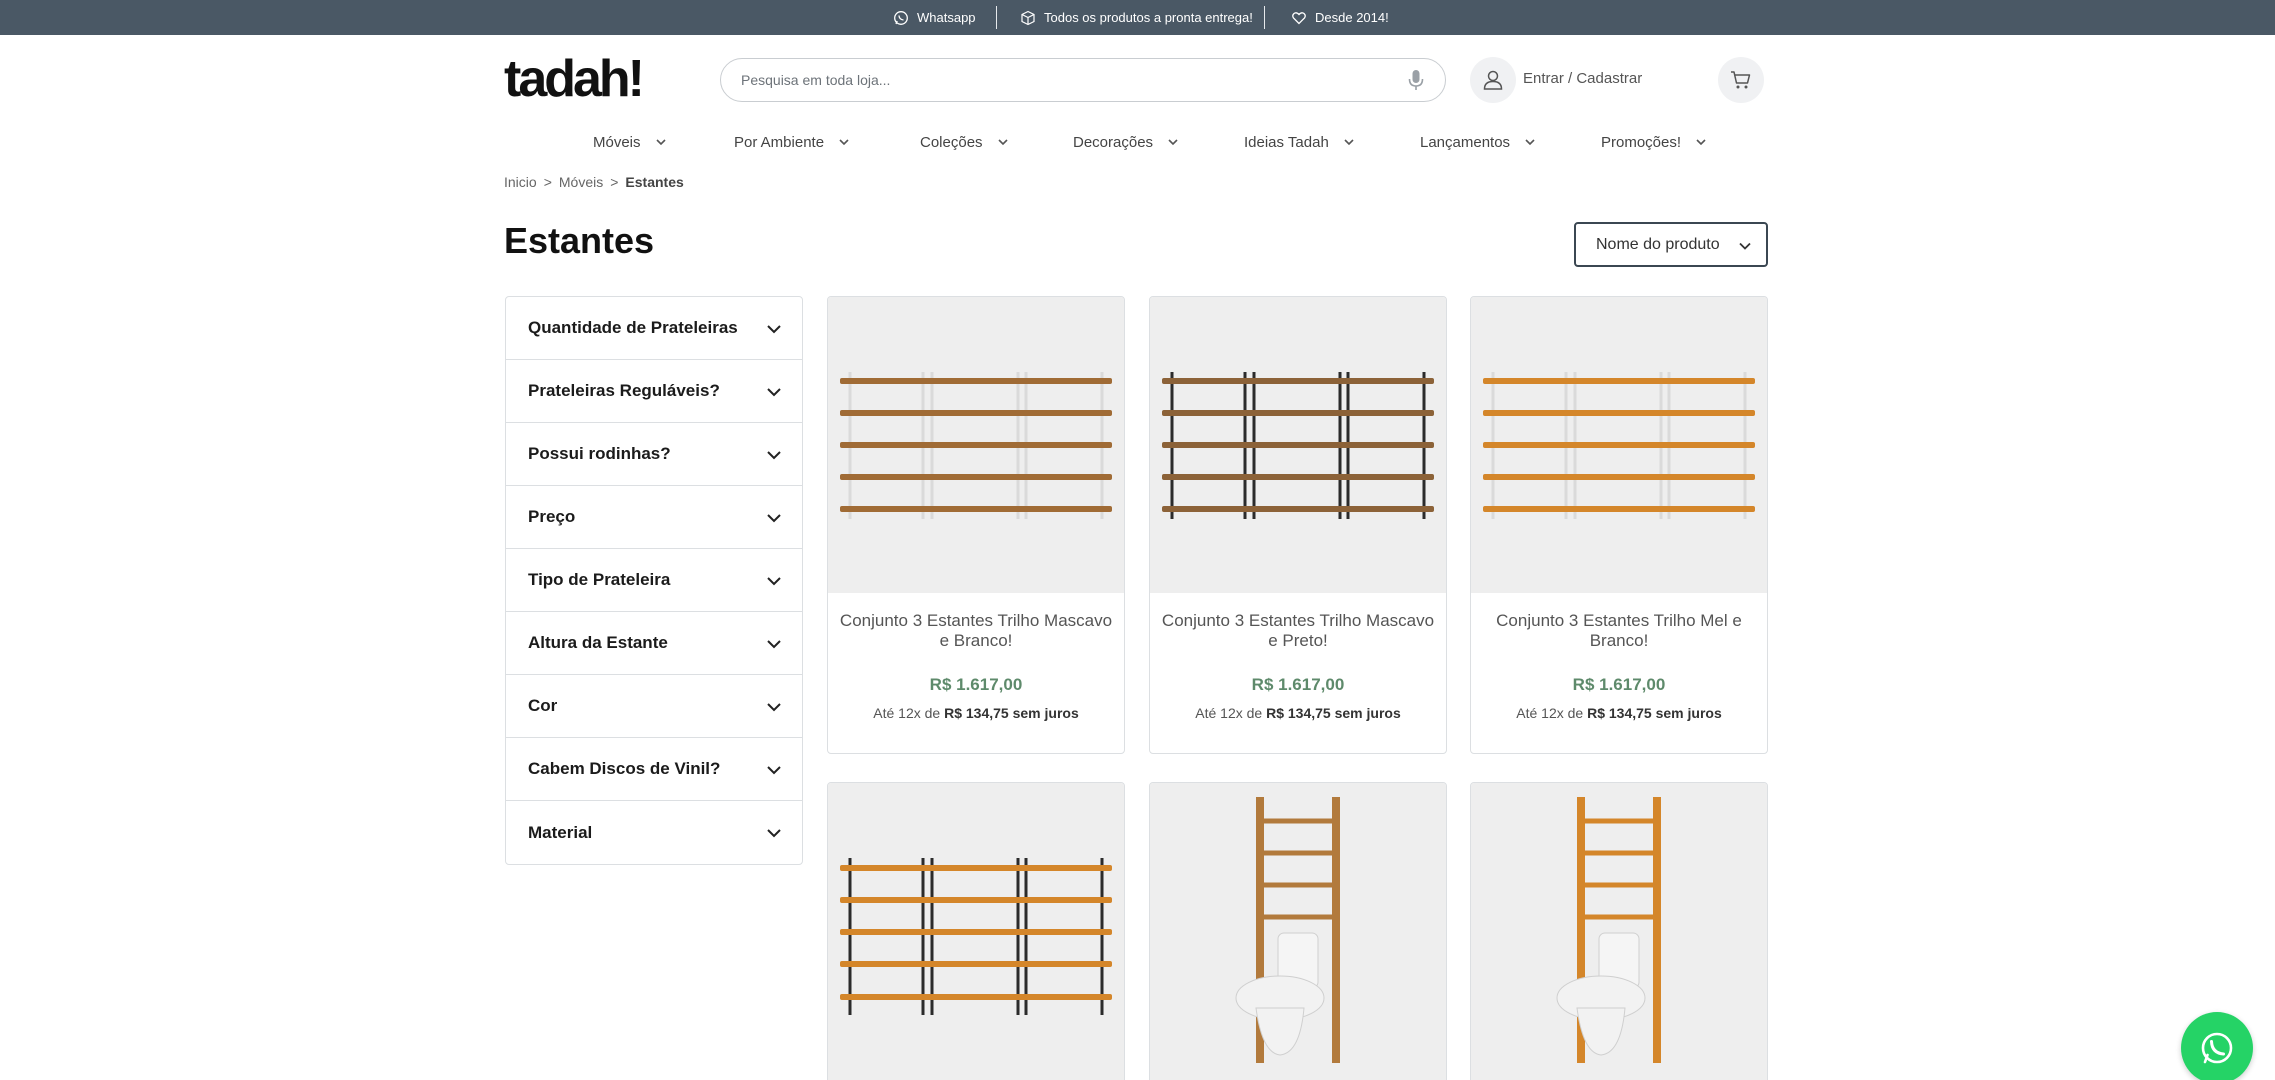 This screenshot has width=2275, height=1080. I want to click on page-title: Estantes, so click(579, 240).